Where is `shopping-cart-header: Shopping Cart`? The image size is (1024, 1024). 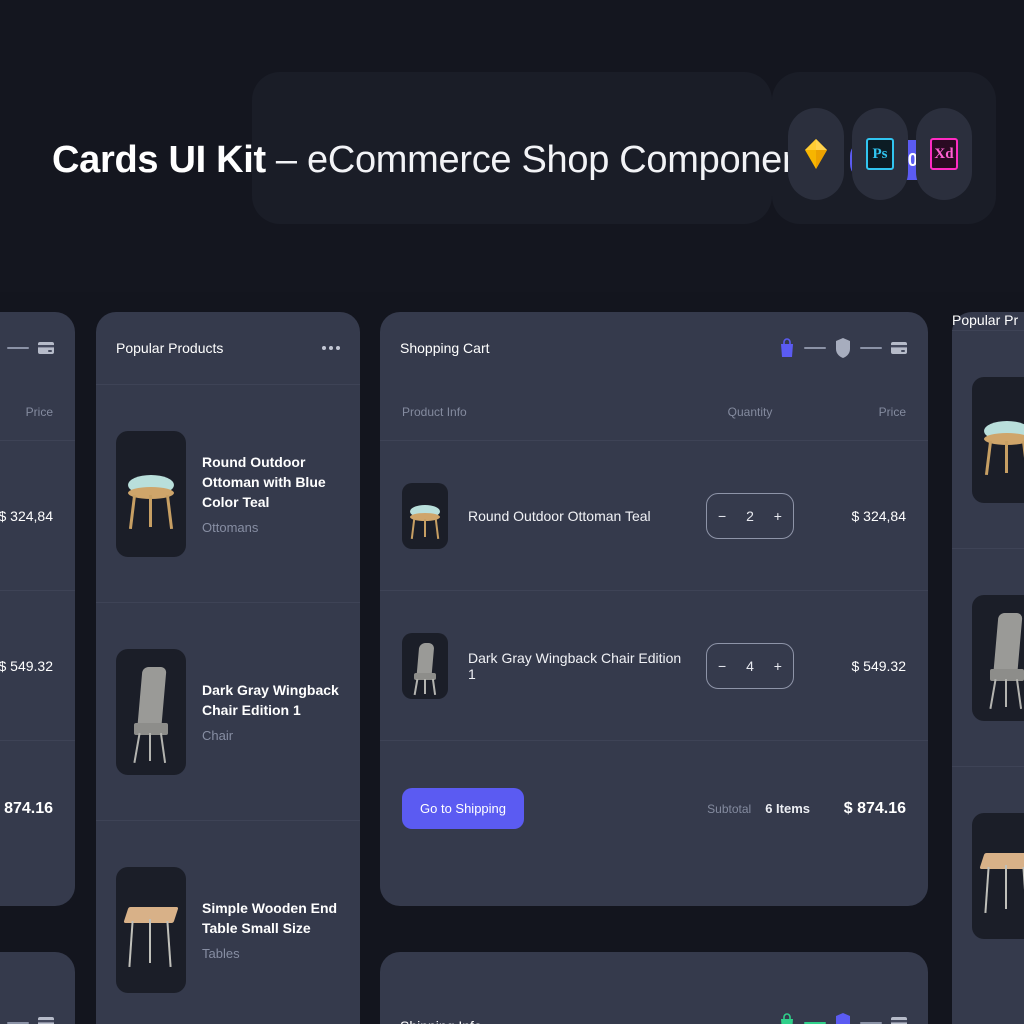
shopping-cart-header: Shopping Cart is located at coordinates (654, 348).